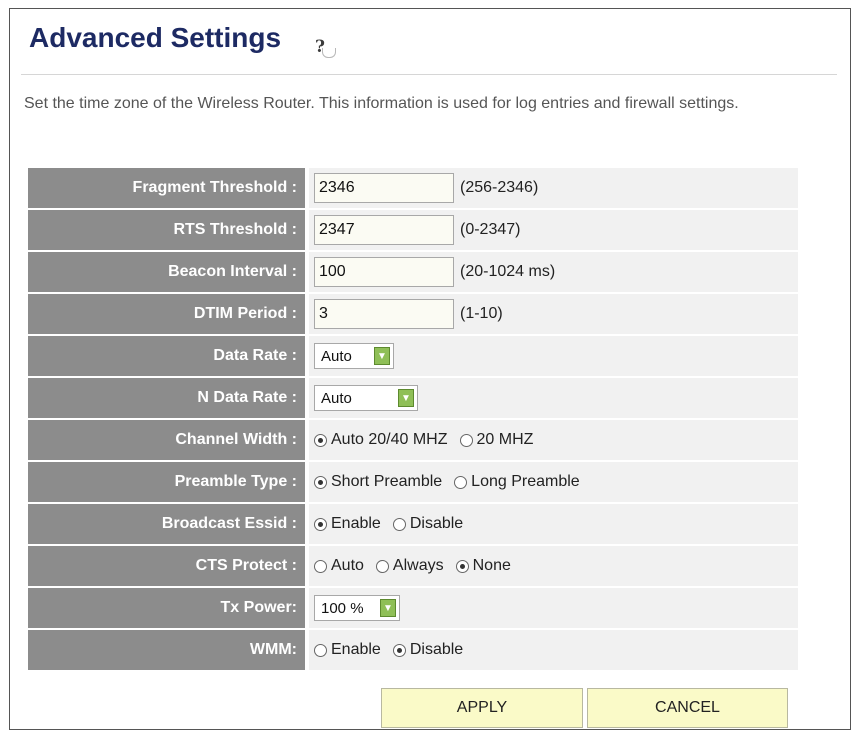 This screenshot has height=740, width=862. I want to click on preamble-short-label: Short Preamble, so click(387, 481).